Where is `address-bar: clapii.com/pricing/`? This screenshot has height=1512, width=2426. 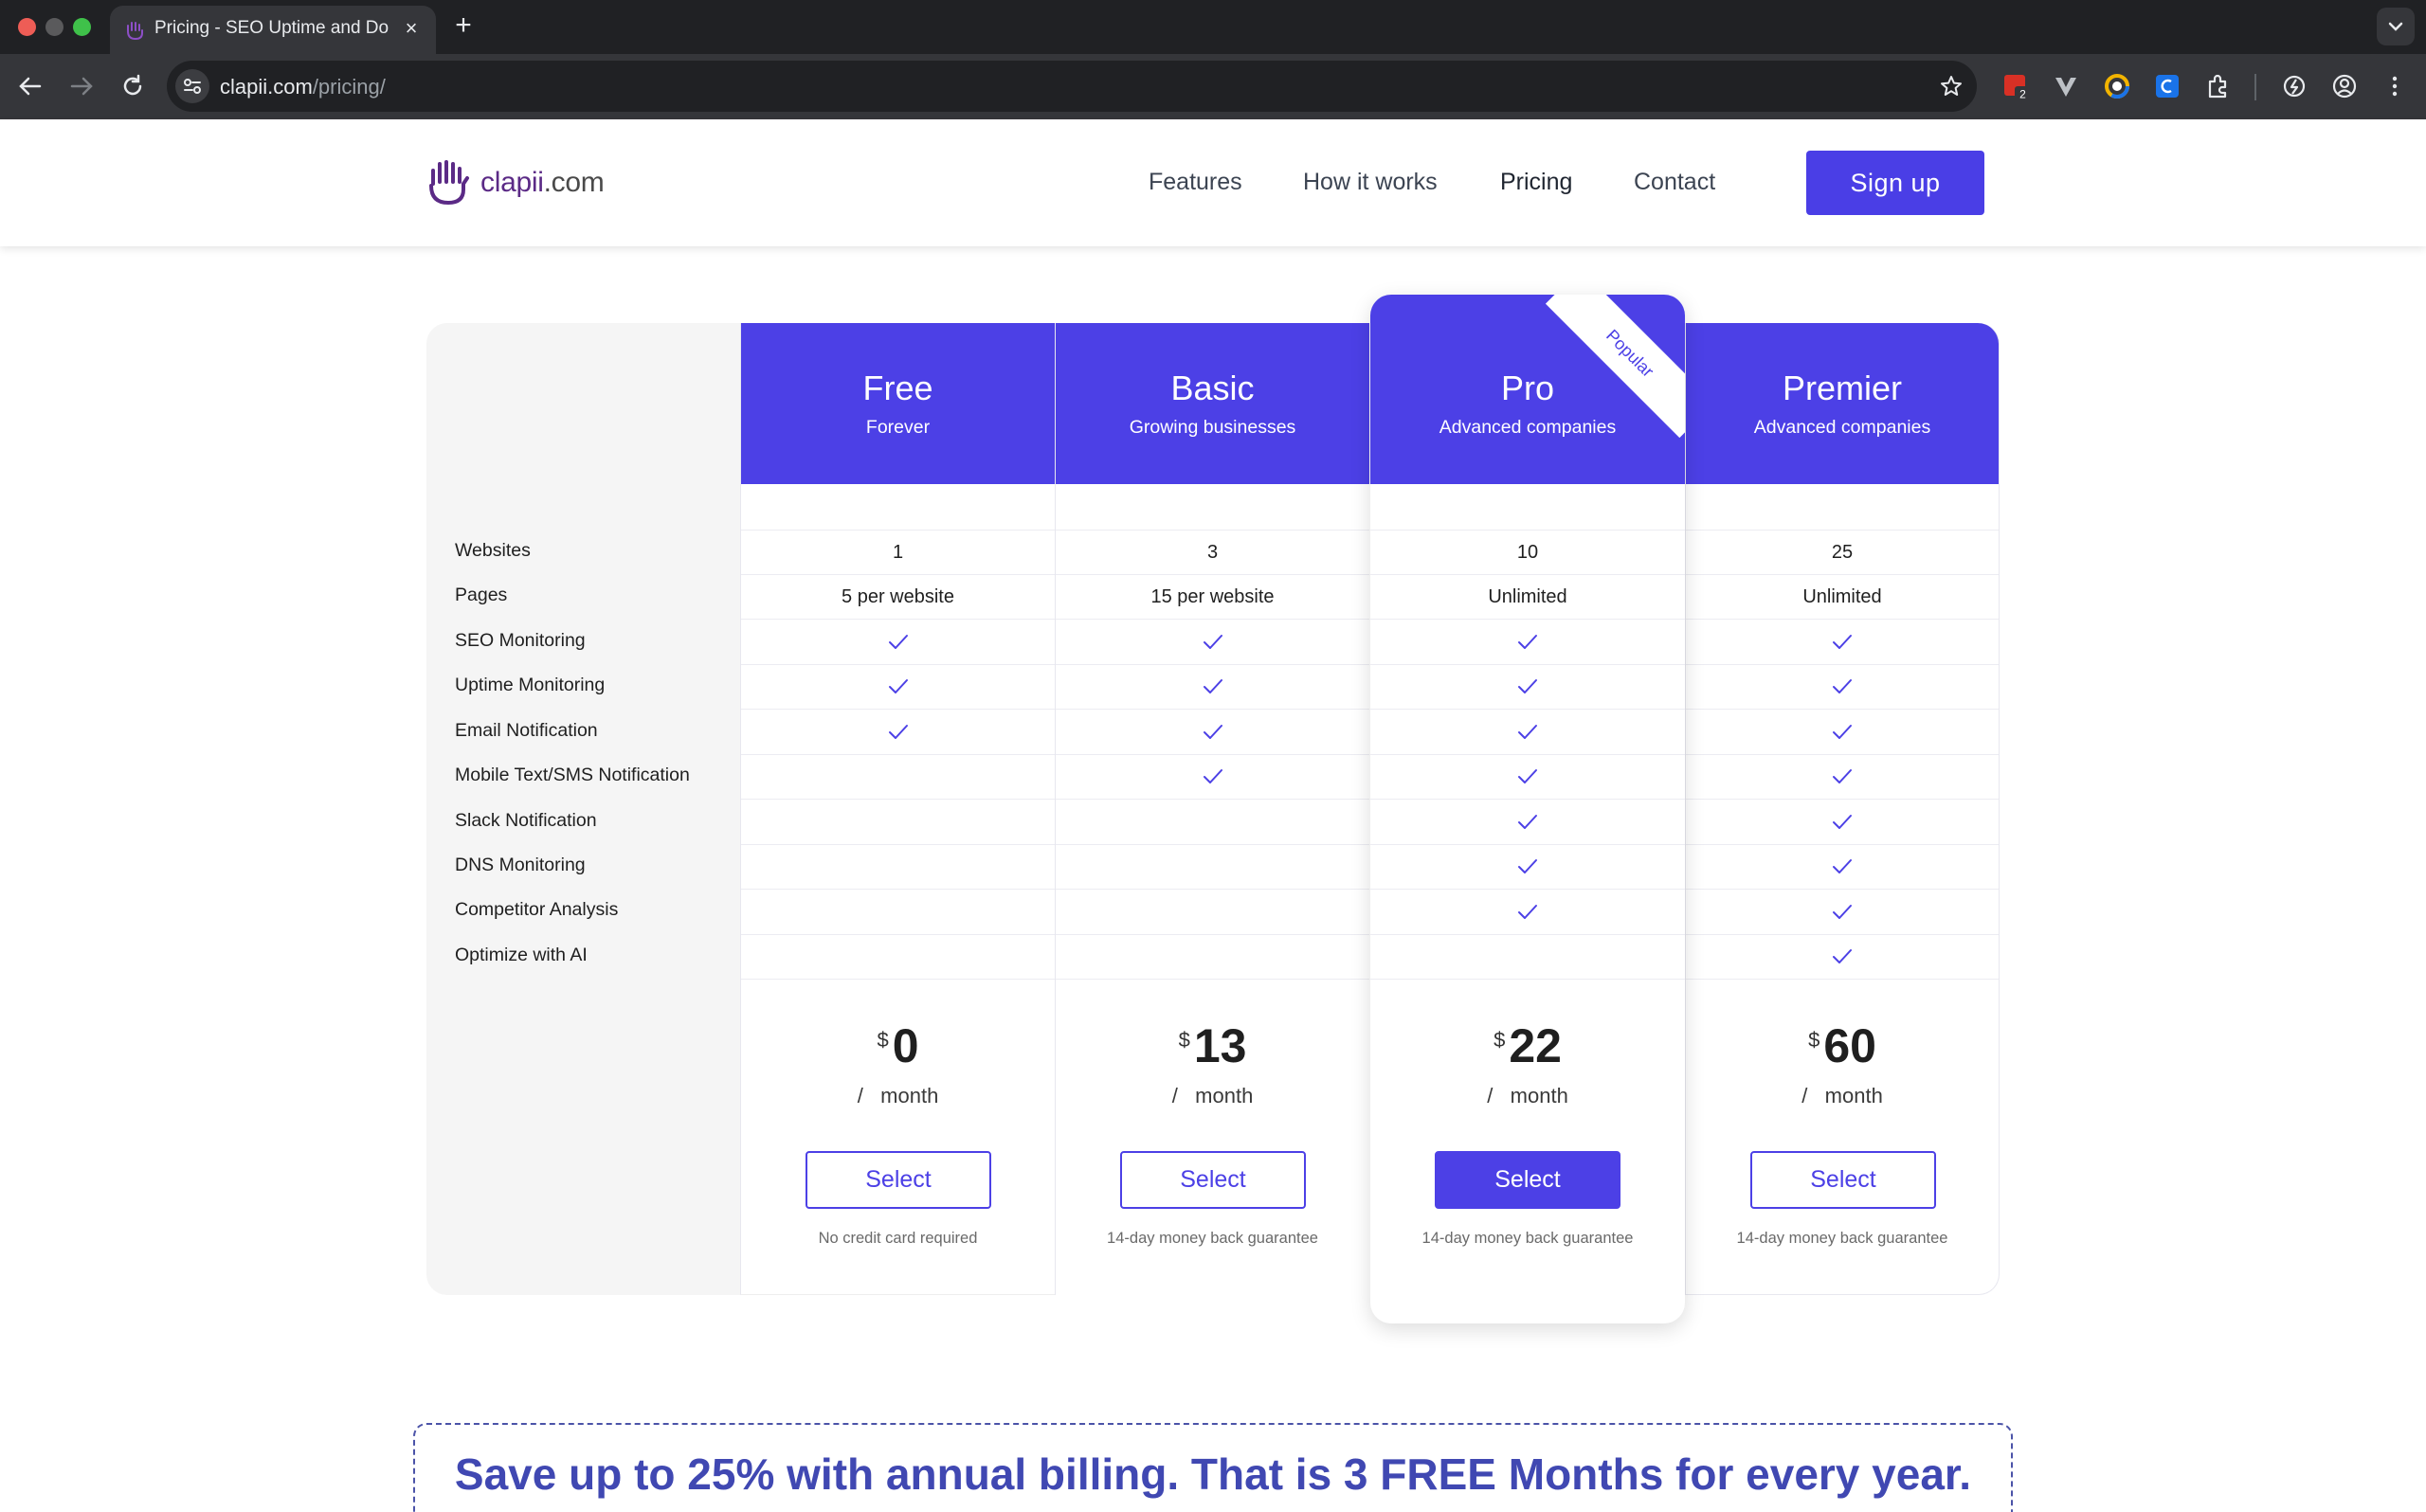 address-bar: clapii.com/pricing/ is located at coordinates (1072, 86).